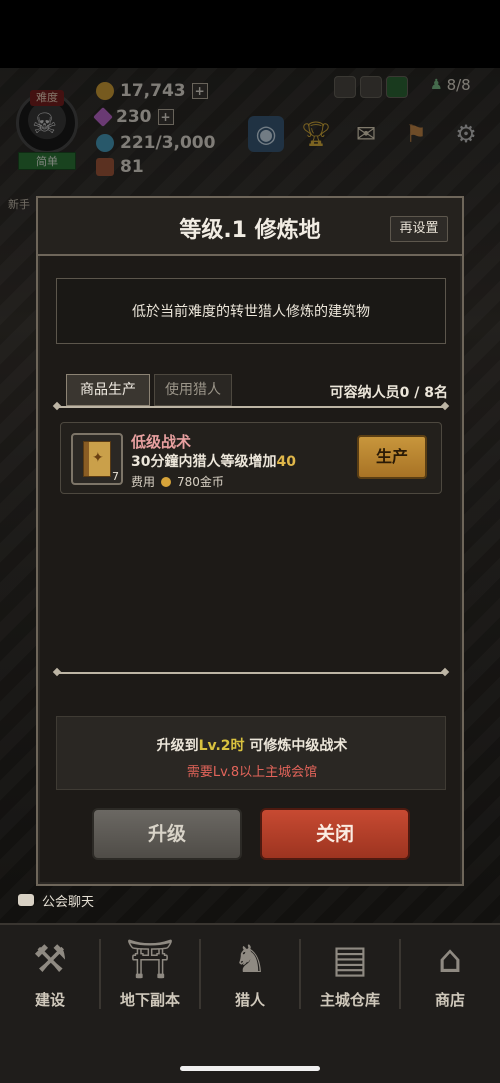 This screenshot has height=1083, width=500. Describe the element at coordinates (149, 1000) in the screenshot. I see `nav-label: 地下副本` at that location.